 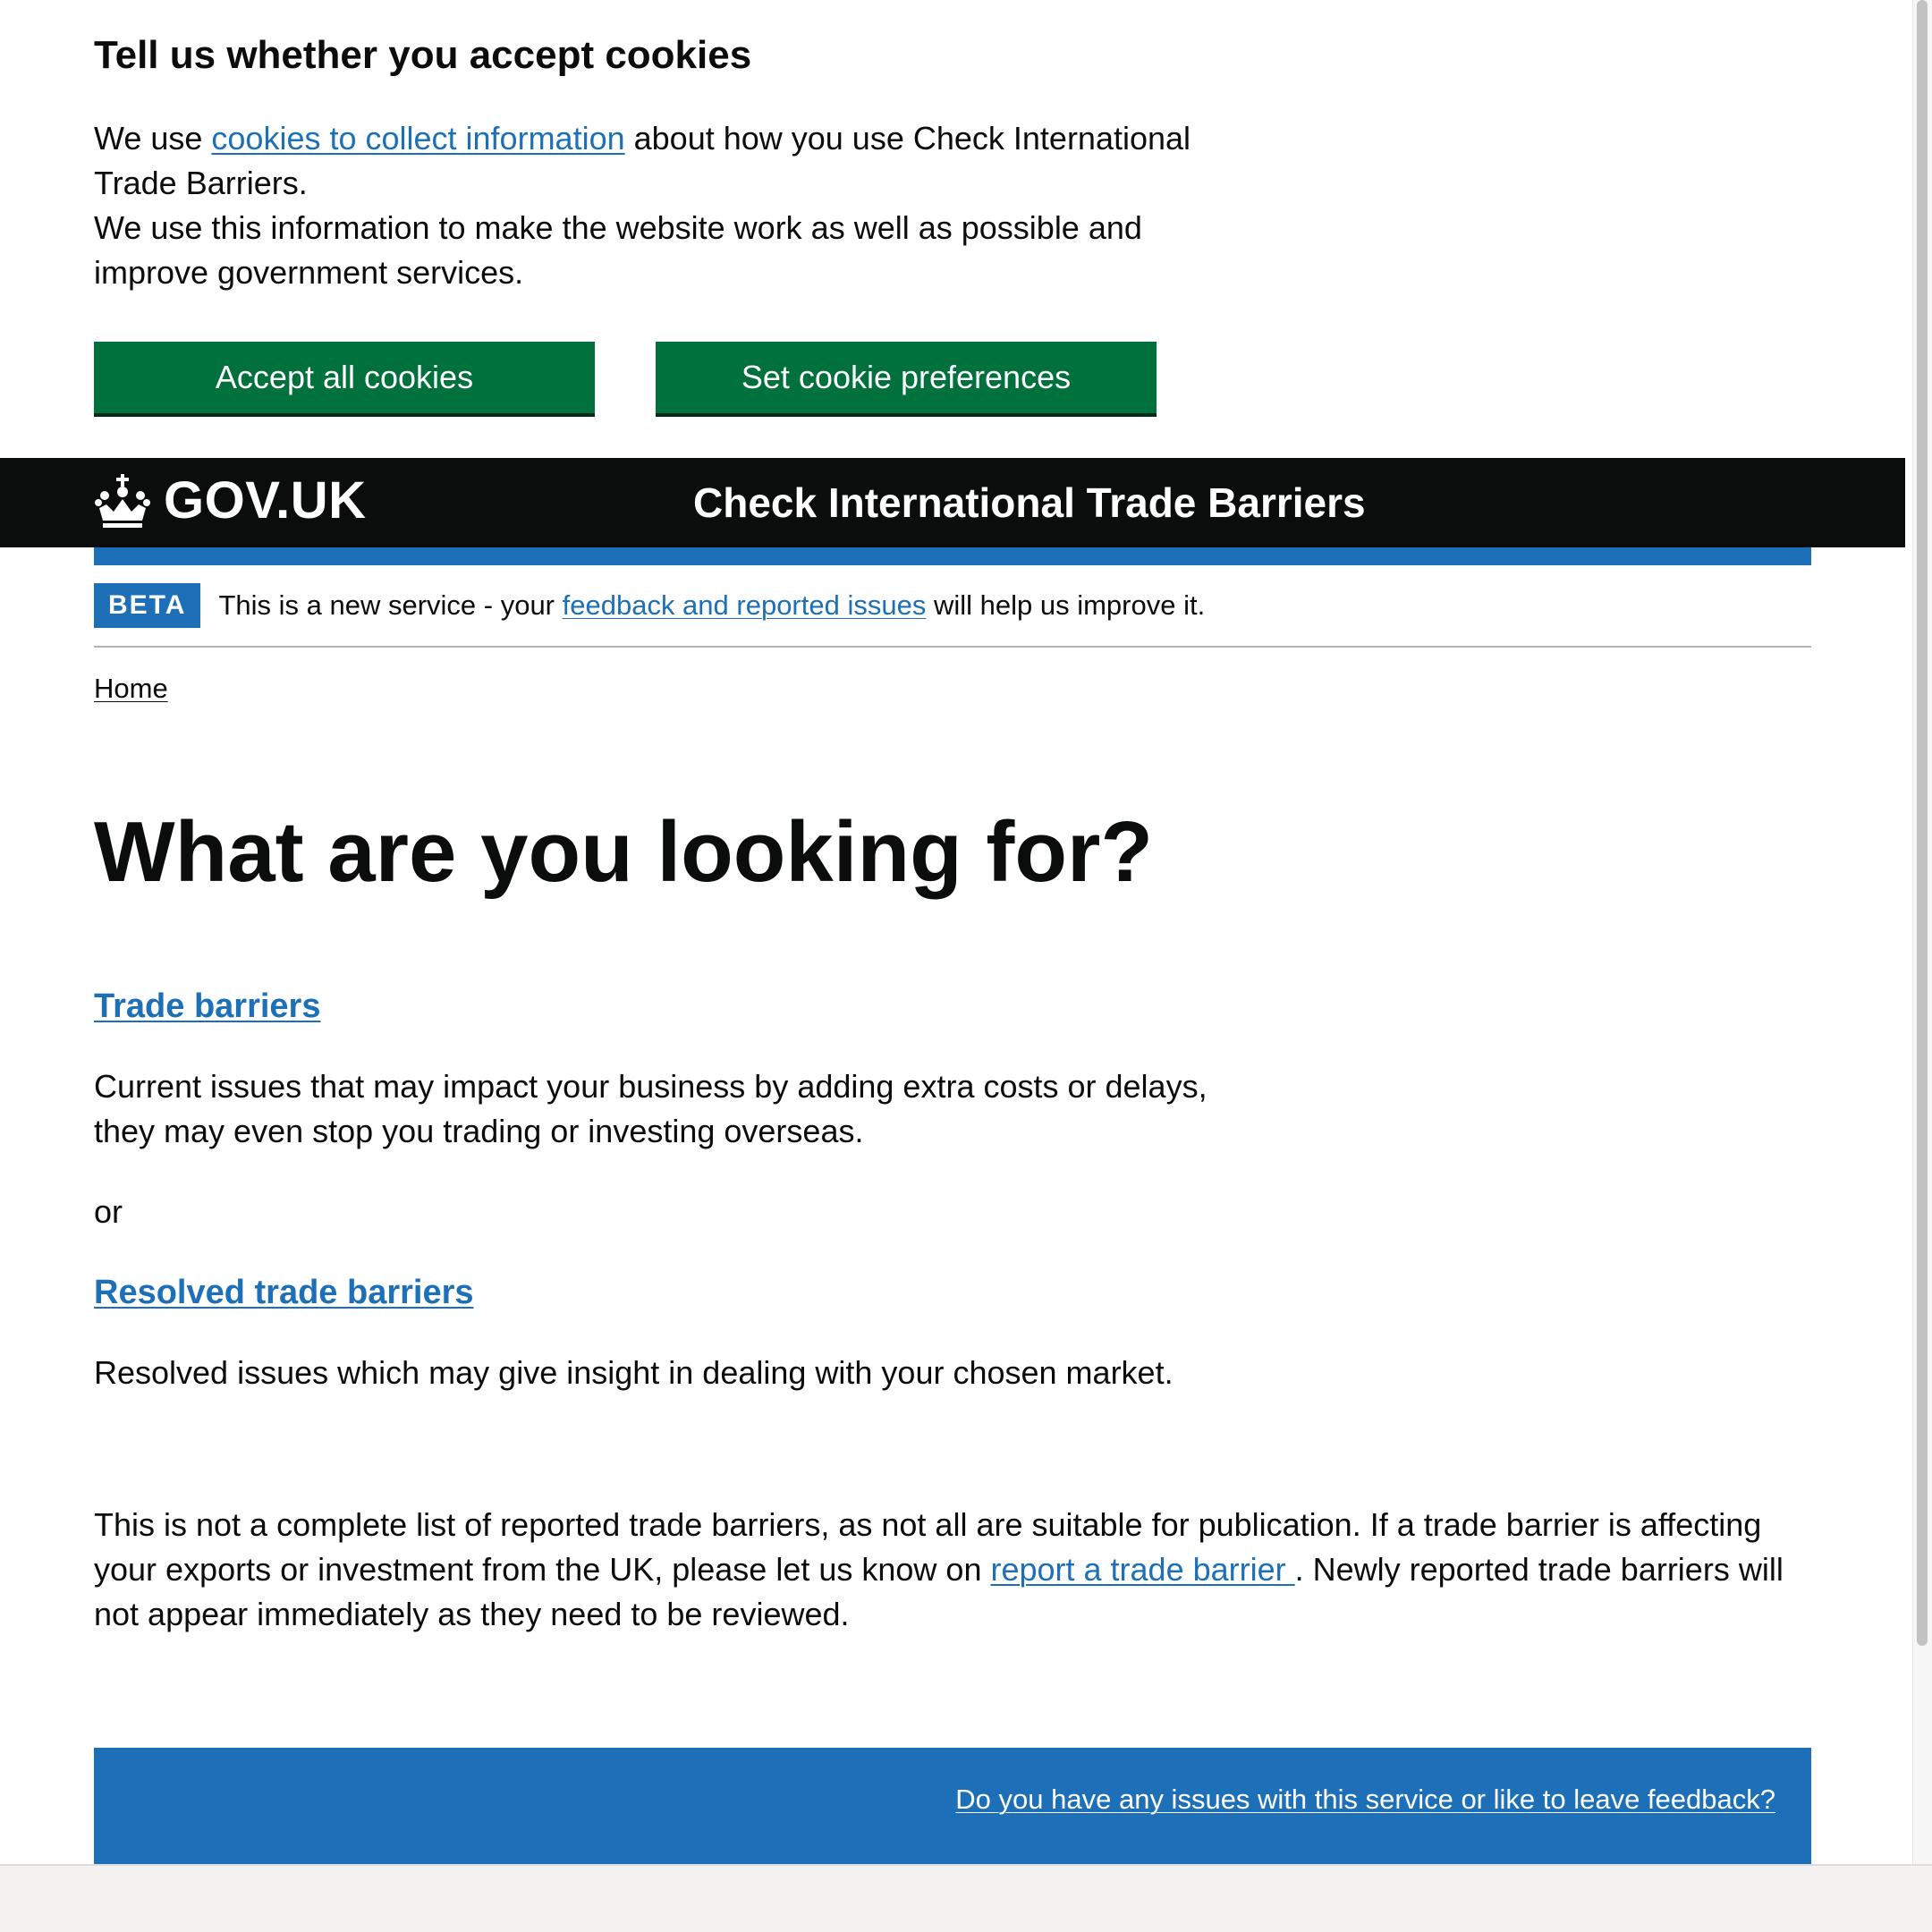 I want to click on crown-icon, so click(x=122, y=500).